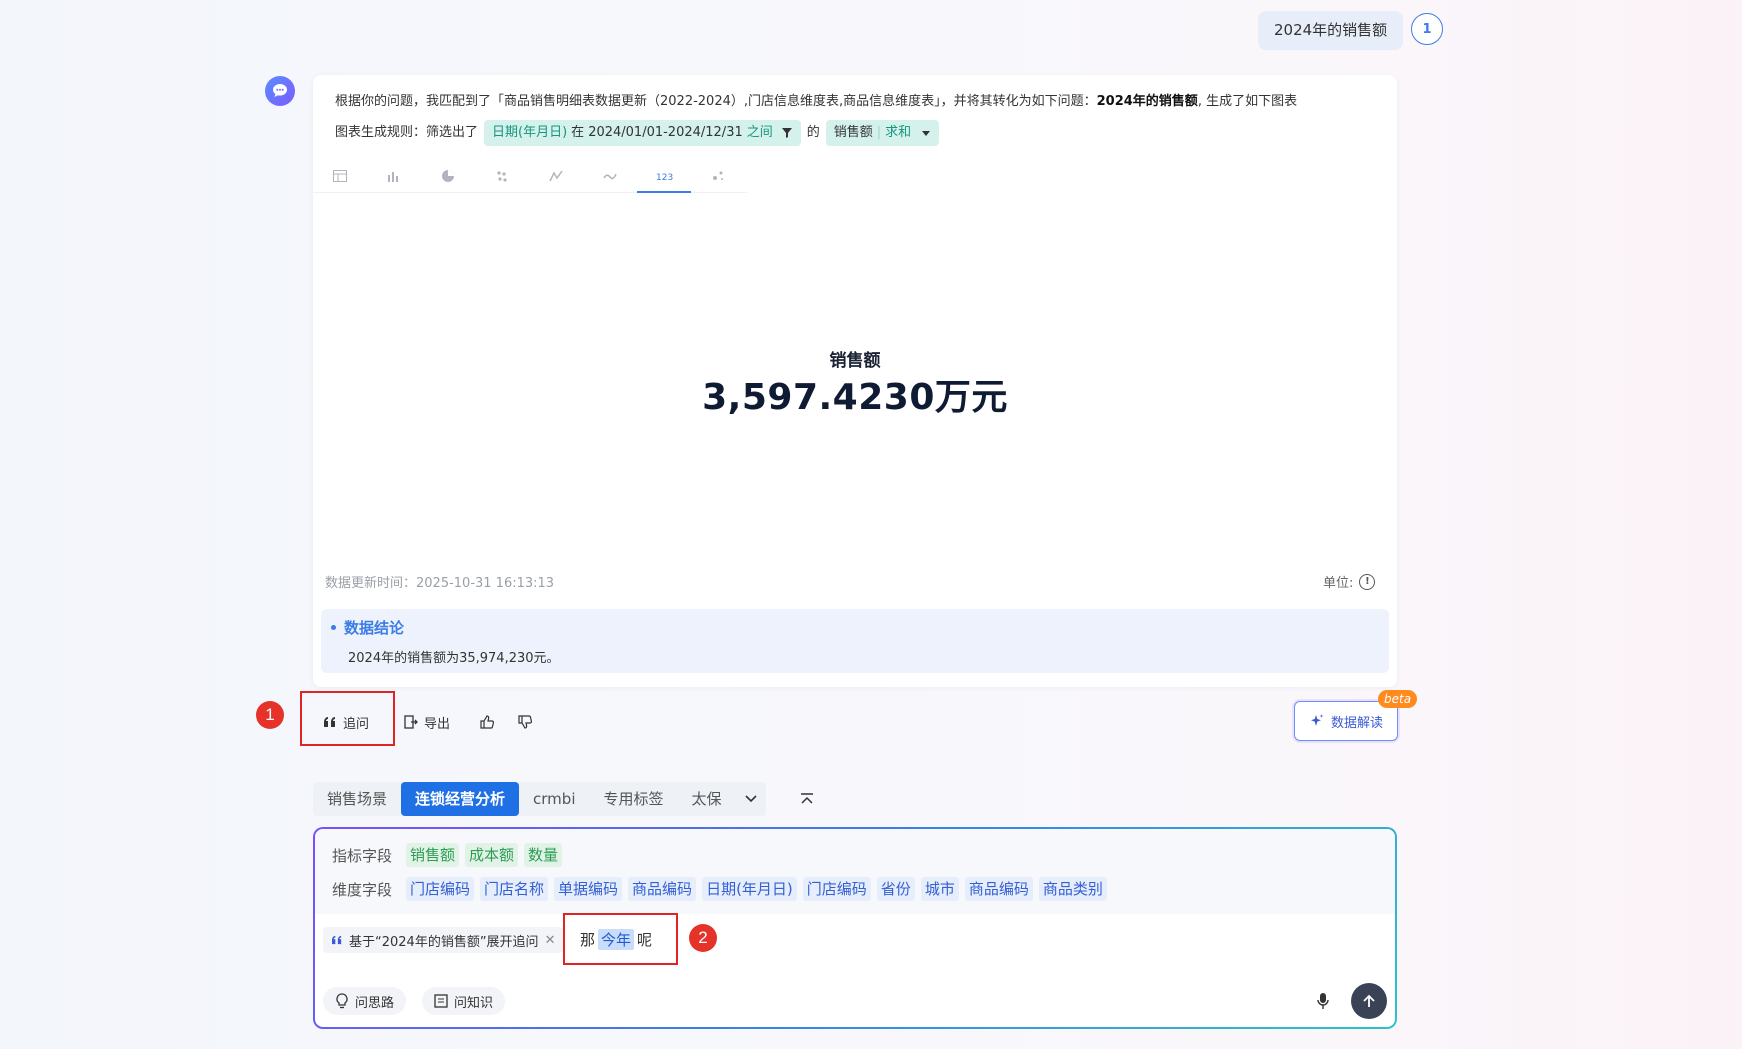 The width and height of the screenshot is (1742, 1049). I want to click on collapse-up-icon, so click(807, 798).